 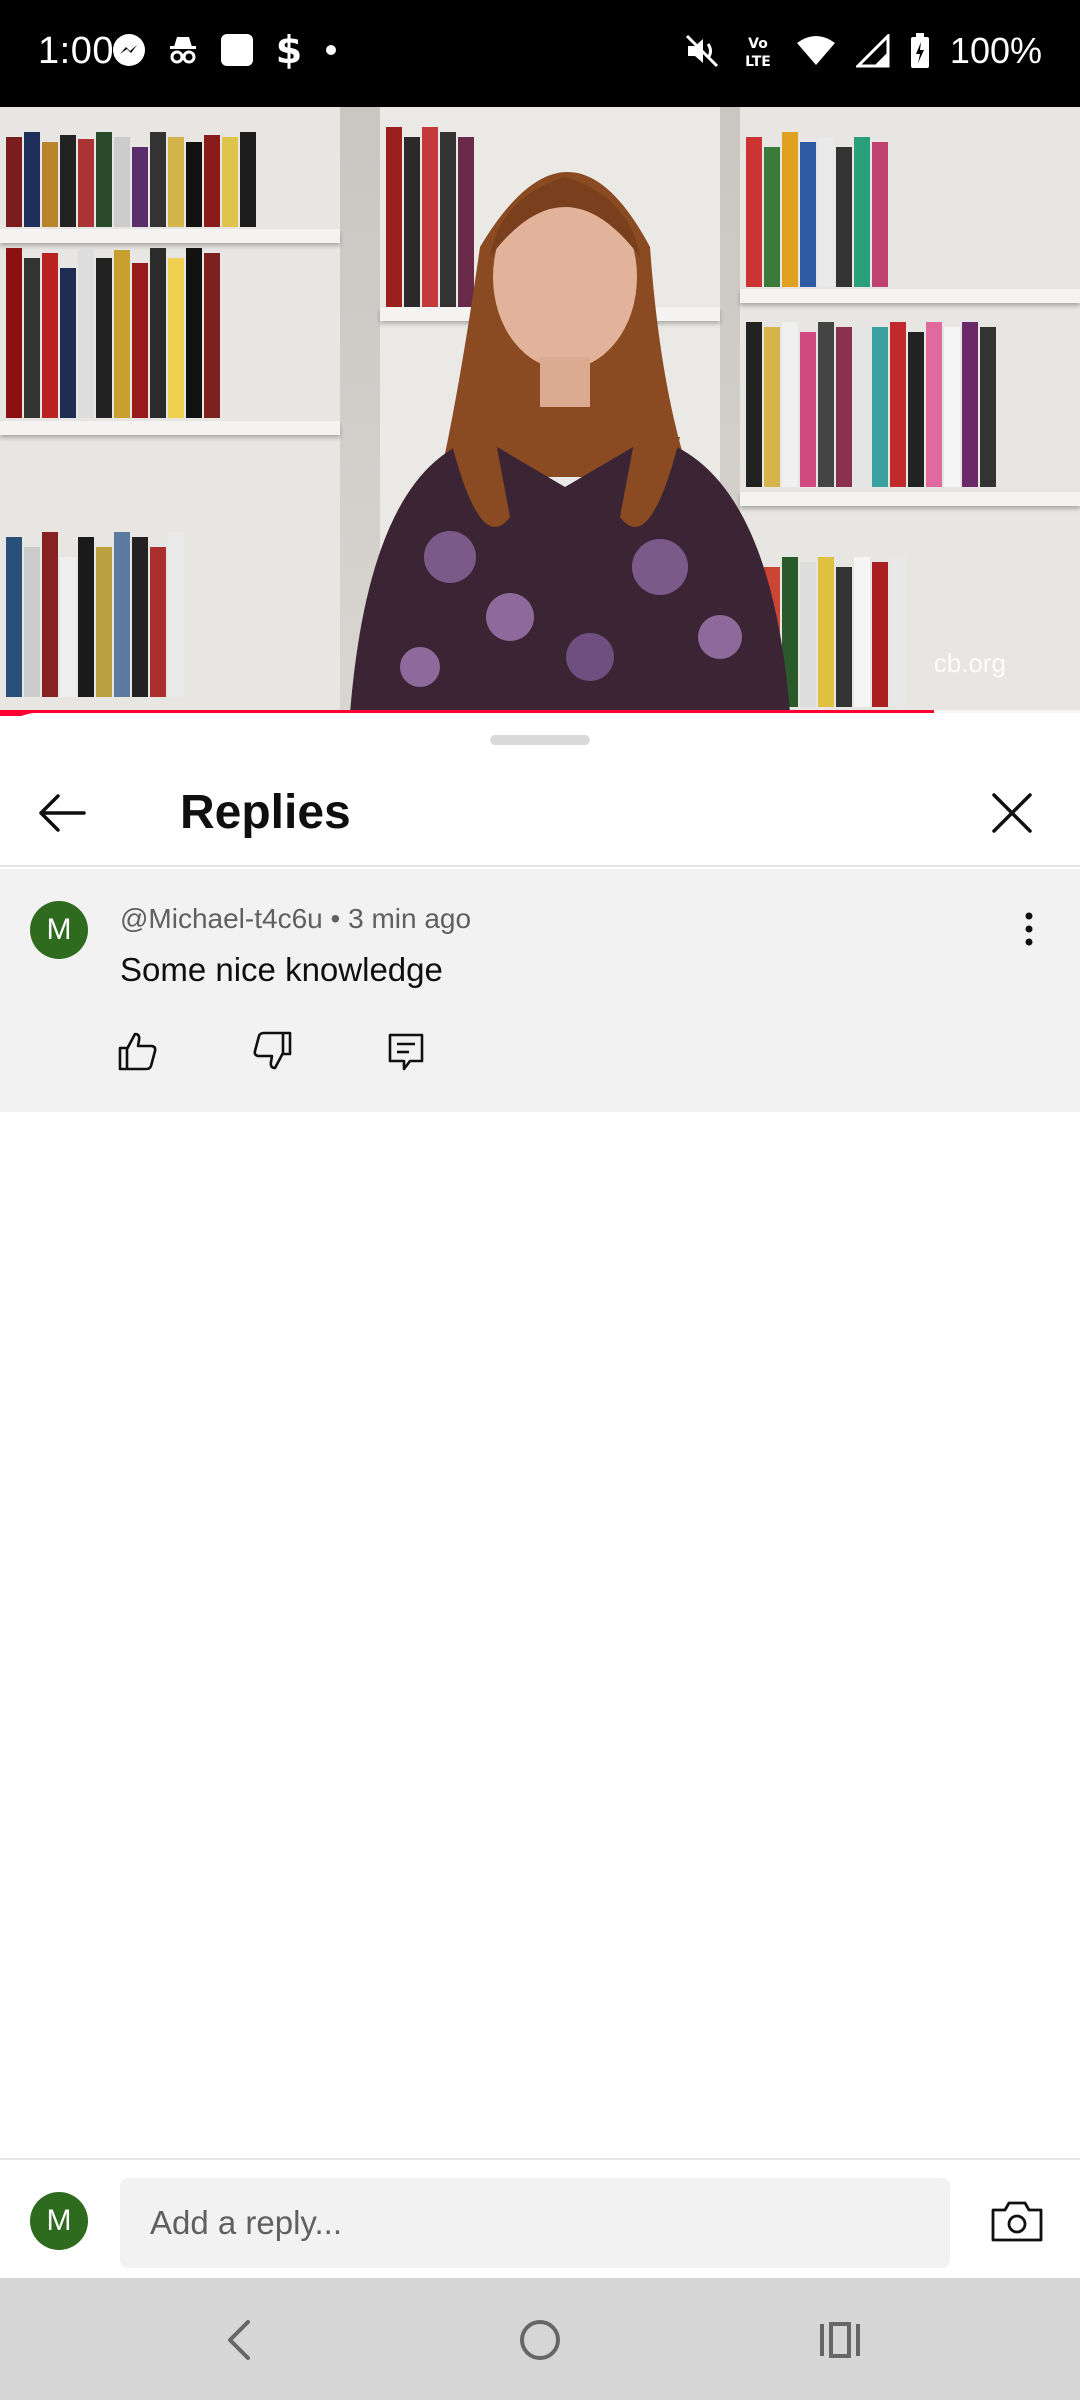 What do you see at coordinates (872, 51) in the screenshot?
I see `signal-icon` at bounding box center [872, 51].